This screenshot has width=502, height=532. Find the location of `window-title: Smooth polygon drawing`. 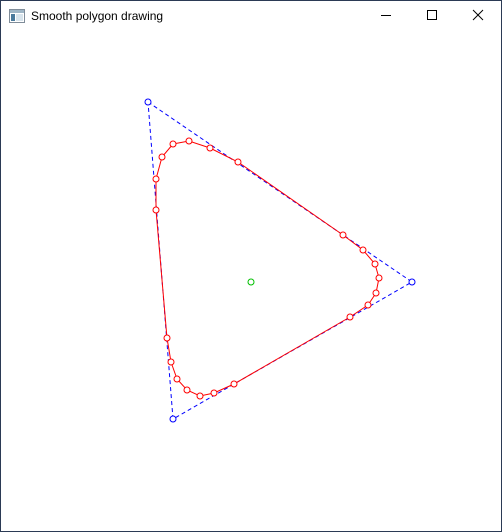

window-title: Smooth polygon drawing is located at coordinates (97, 16).